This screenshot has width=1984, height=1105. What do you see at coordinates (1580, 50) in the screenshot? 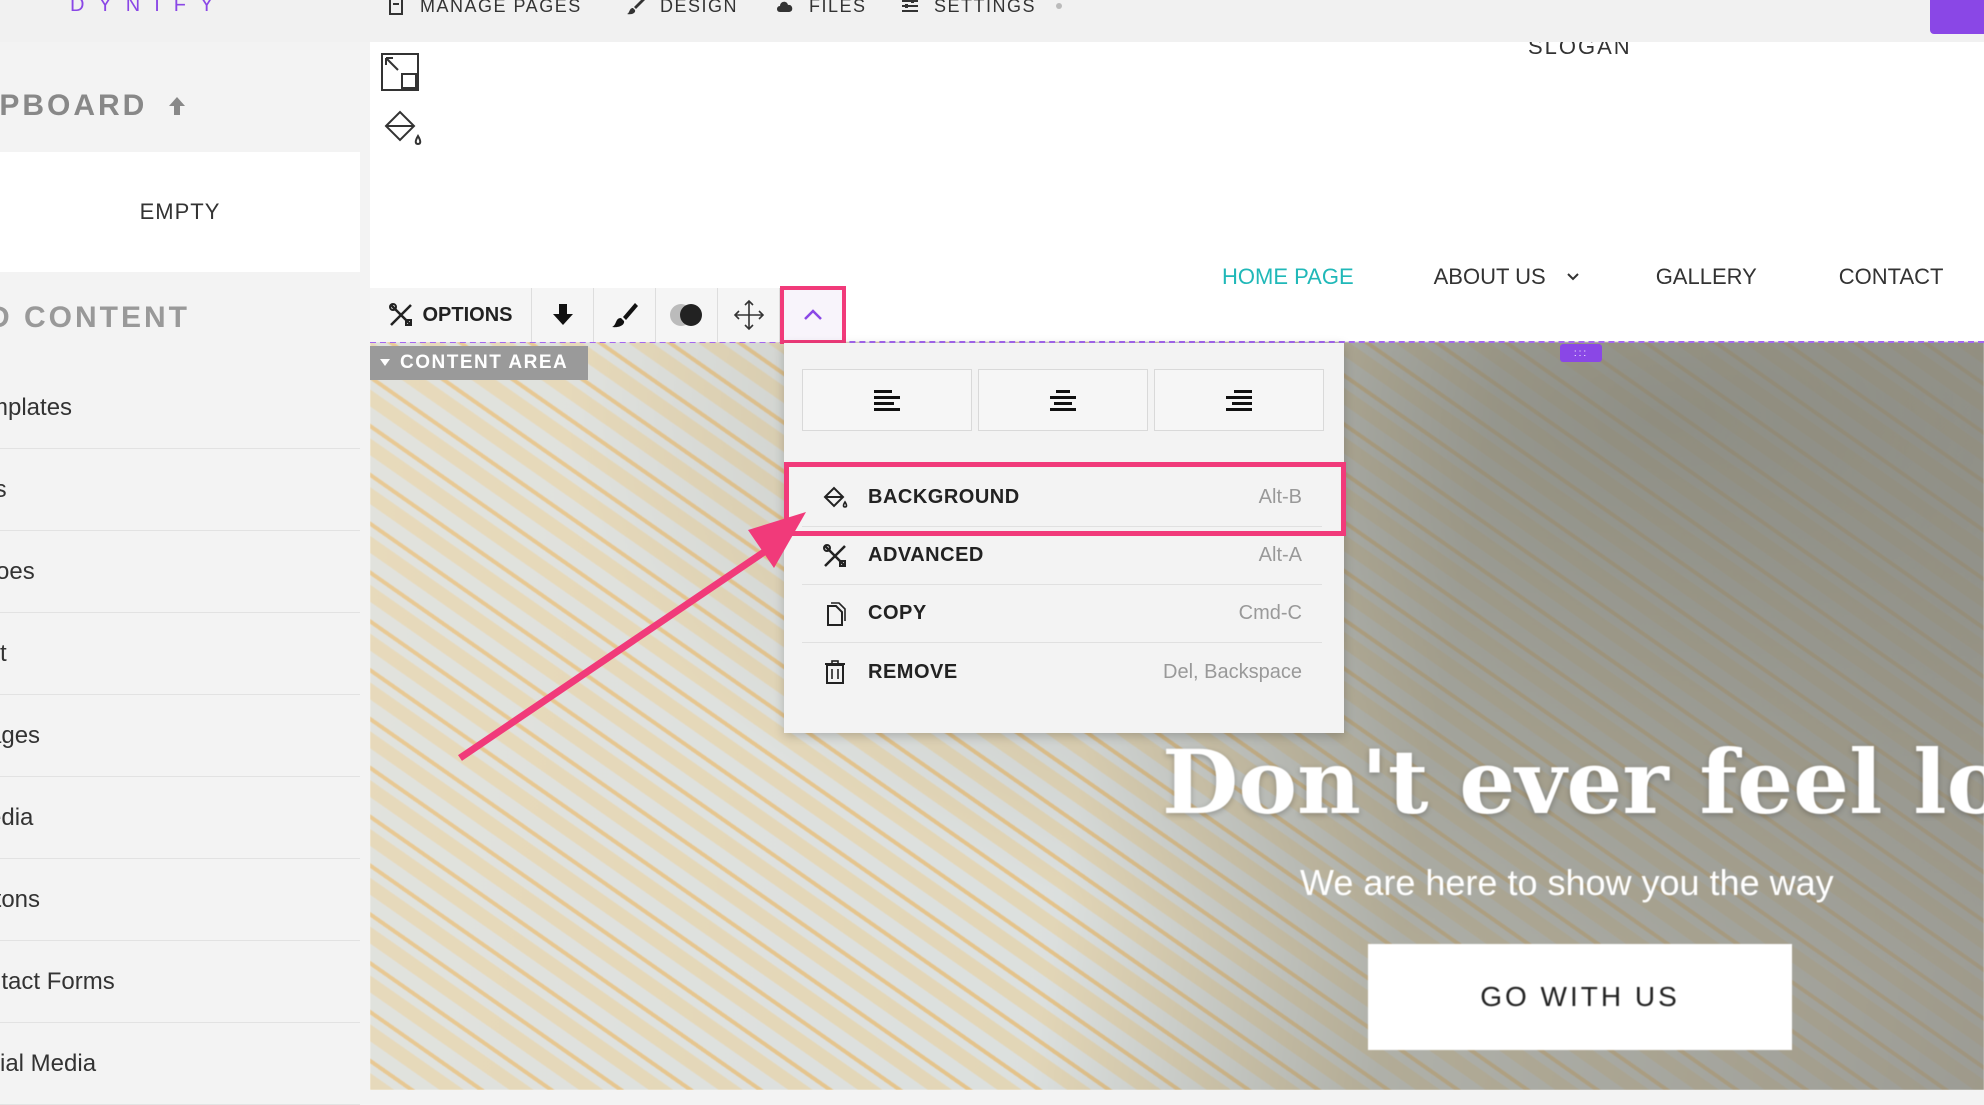
I see `site-slogan: SLOGAN` at bounding box center [1580, 50].